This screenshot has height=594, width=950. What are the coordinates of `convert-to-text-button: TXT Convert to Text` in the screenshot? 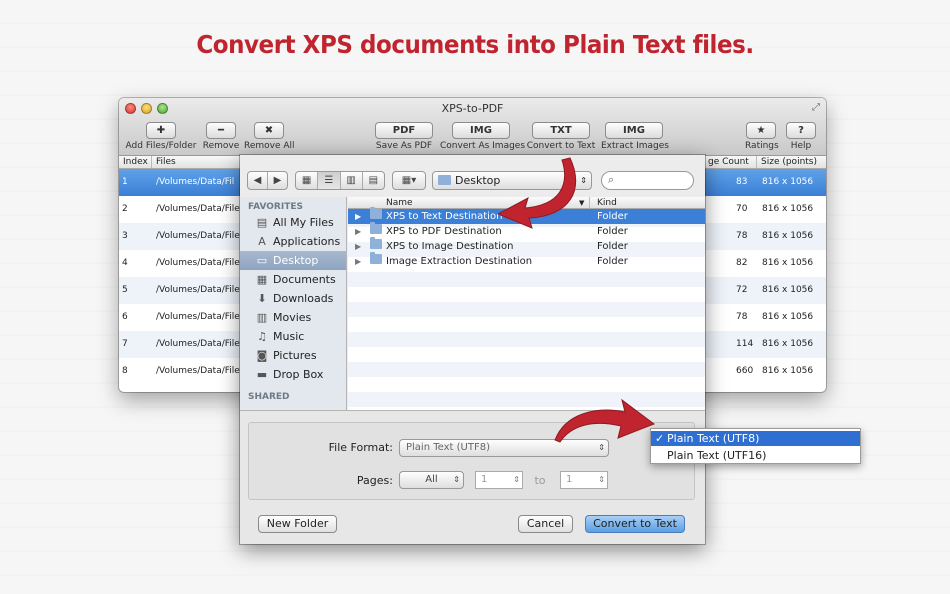 It's located at (561, 136).